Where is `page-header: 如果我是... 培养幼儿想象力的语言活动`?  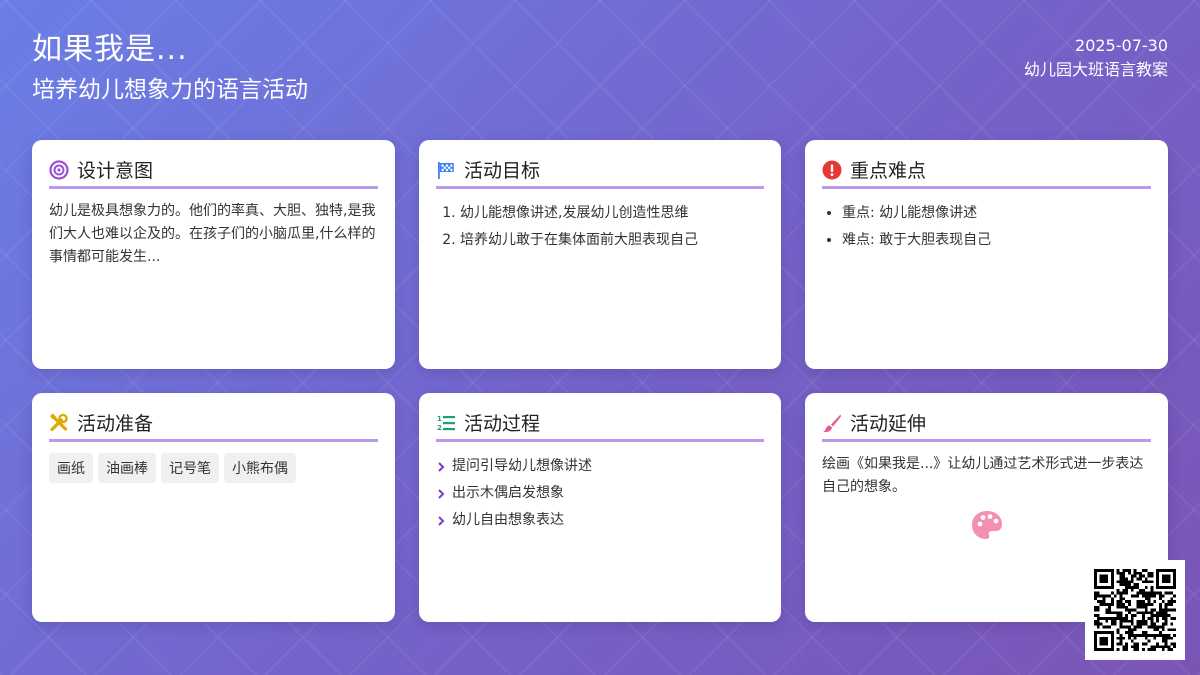 page-header: 如果我是... 培养幼儿想象力的语言活动 is located at coordinates (170, 68).